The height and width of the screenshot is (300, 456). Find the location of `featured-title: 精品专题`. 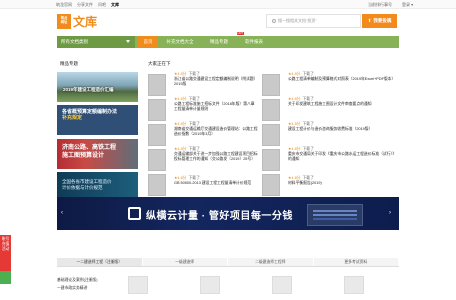

featured-title: 精品专题 is located at coordinates (69, 63).